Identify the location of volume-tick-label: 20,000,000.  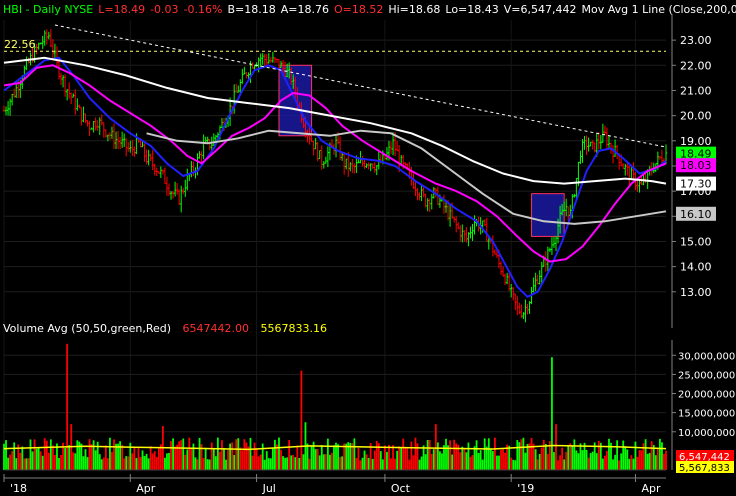
(706, 395).